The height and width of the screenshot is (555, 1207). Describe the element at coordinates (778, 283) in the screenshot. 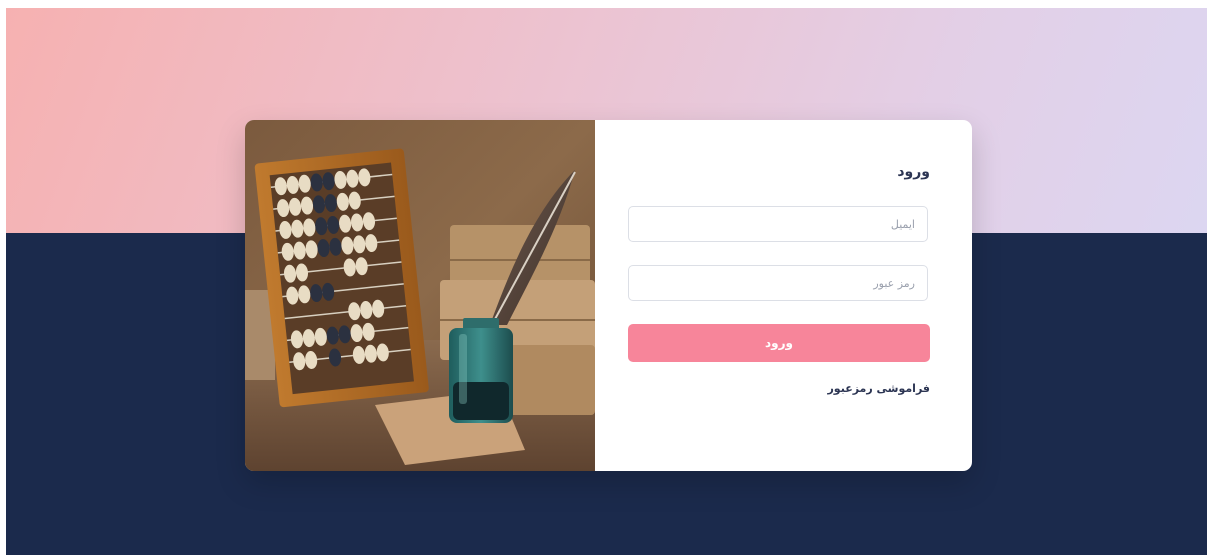

I see `password-field` at that location.